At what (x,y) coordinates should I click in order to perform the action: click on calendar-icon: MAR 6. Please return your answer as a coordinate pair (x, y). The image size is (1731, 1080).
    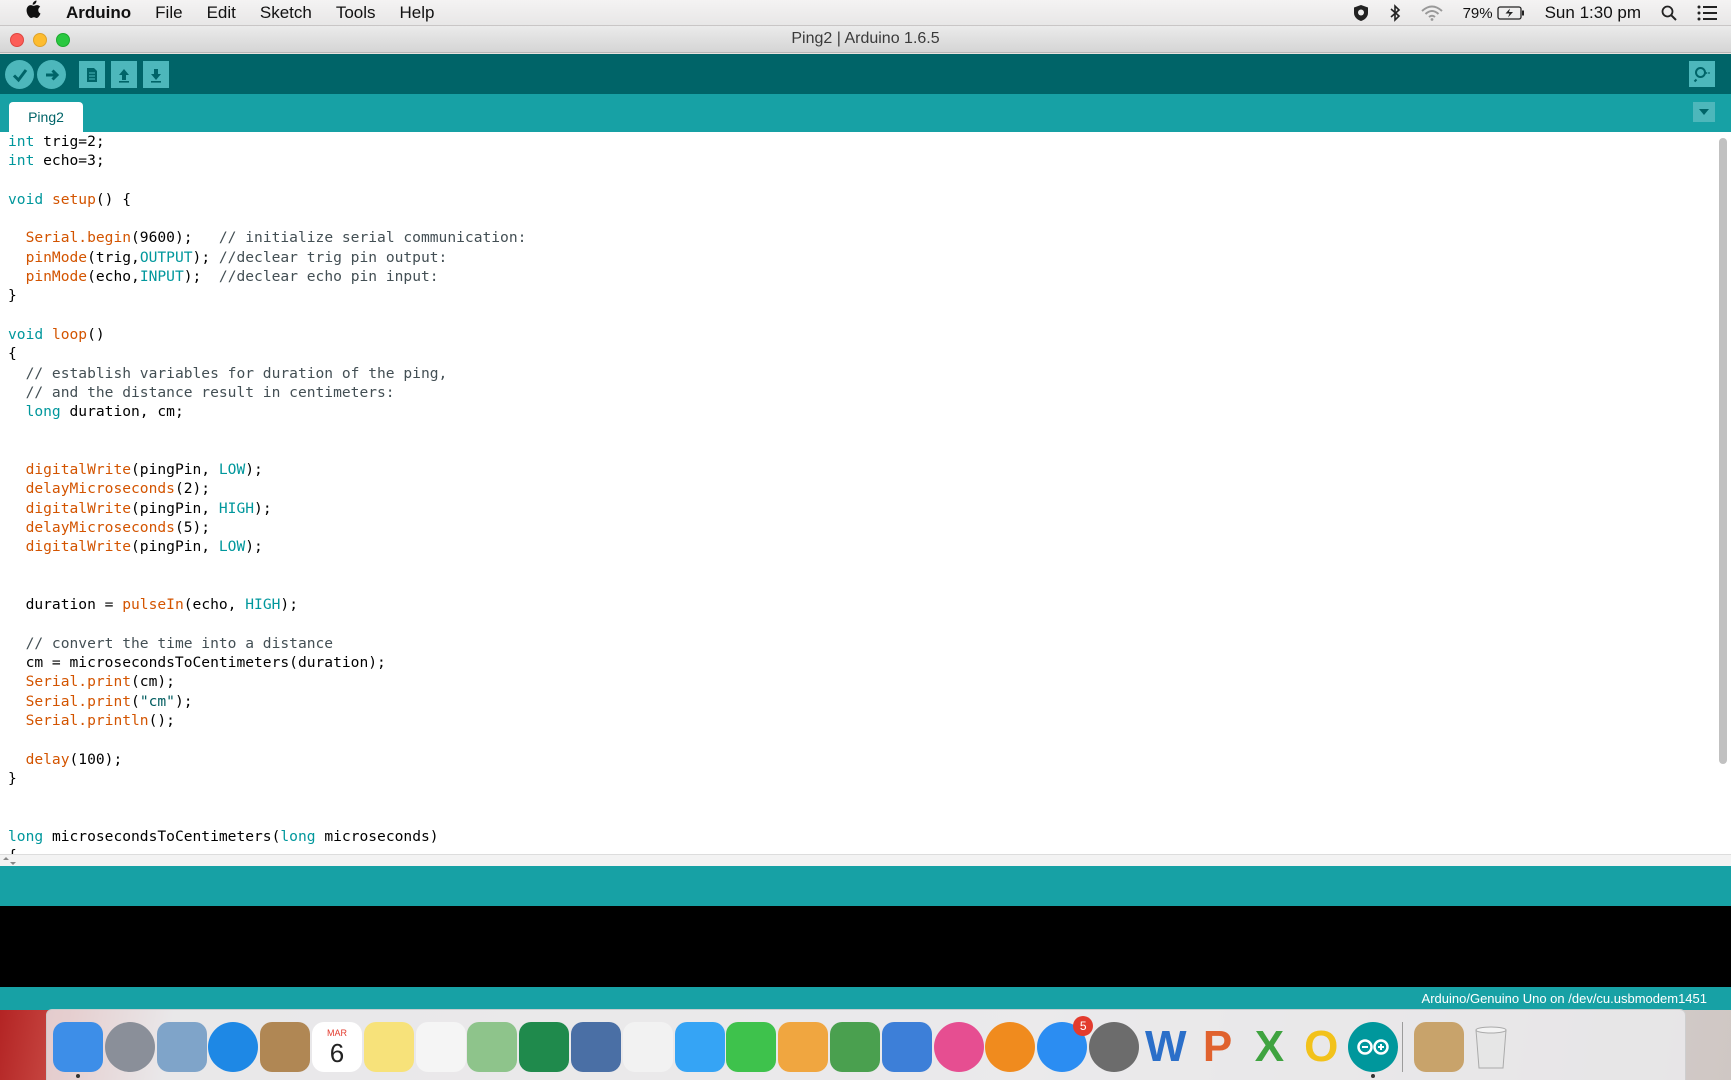
    Looking at the image, I should click on (337, 1047).